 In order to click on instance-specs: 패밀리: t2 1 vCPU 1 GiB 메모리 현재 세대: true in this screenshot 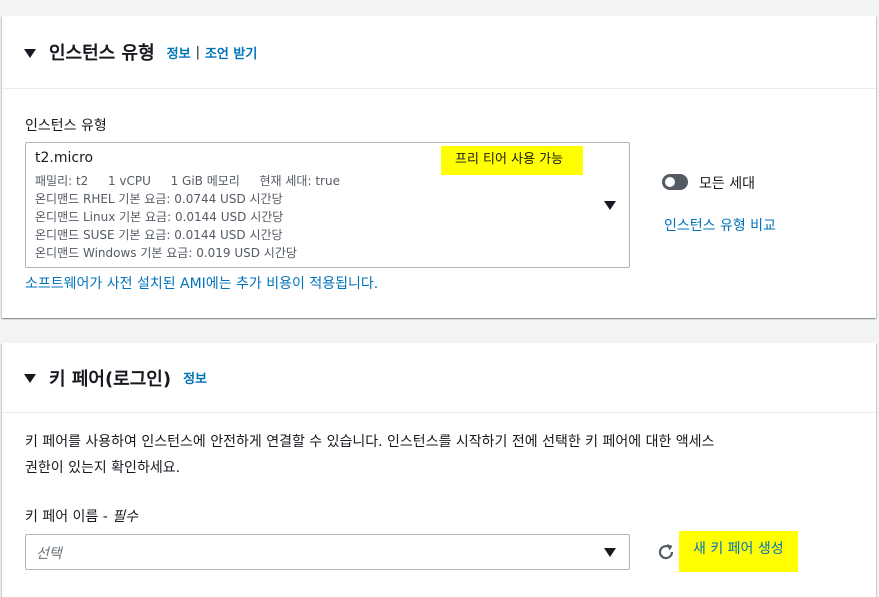, I will do `click(187, 181)`.